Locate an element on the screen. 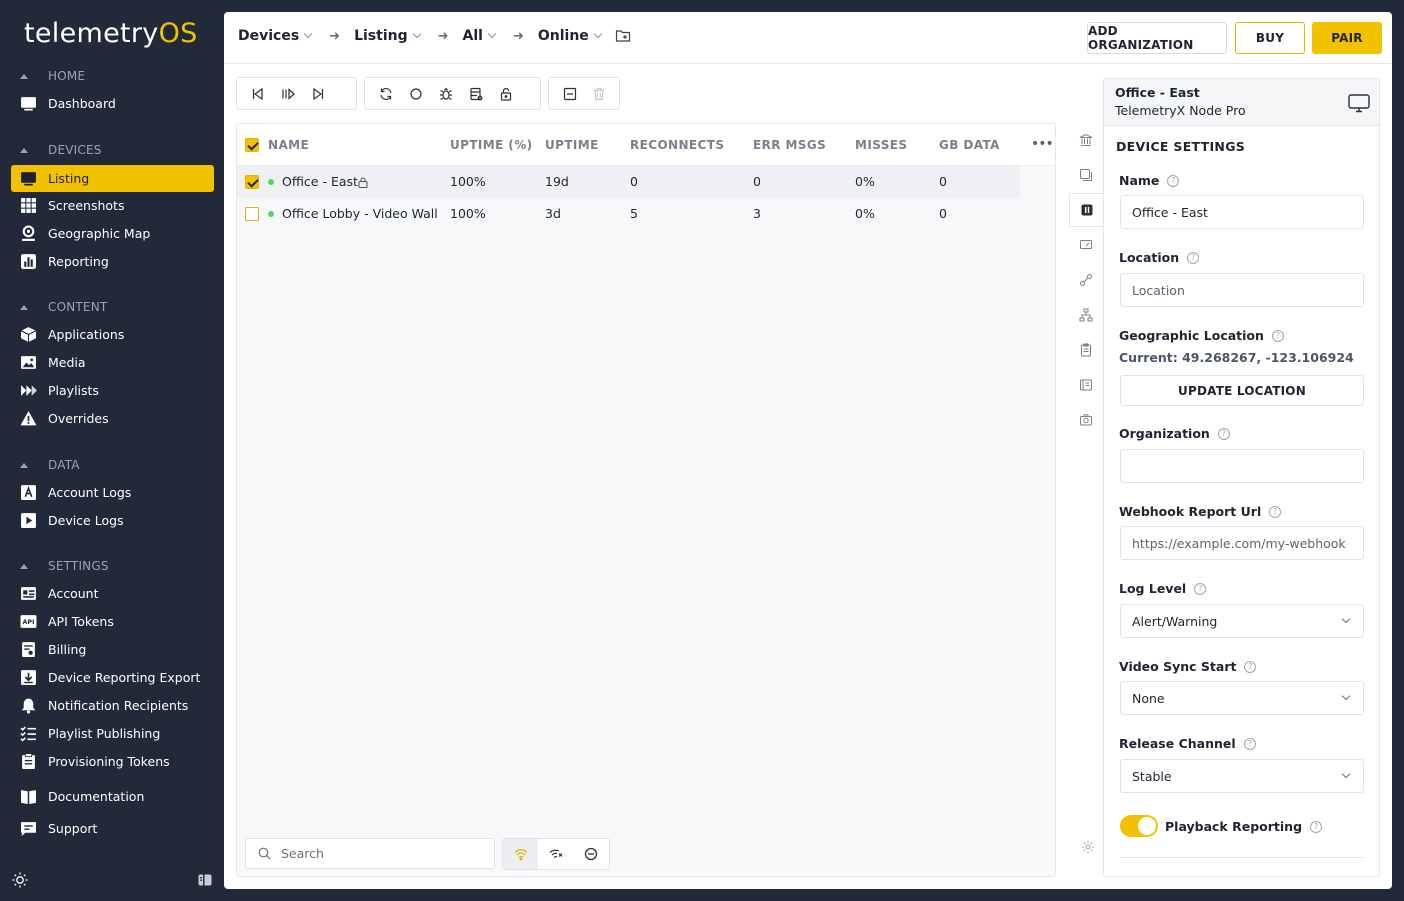 This screenshot has height=901, width=1404. sidebar-item-playlist-publishing: Playlist Publishing is located at coordinates (112, 733).